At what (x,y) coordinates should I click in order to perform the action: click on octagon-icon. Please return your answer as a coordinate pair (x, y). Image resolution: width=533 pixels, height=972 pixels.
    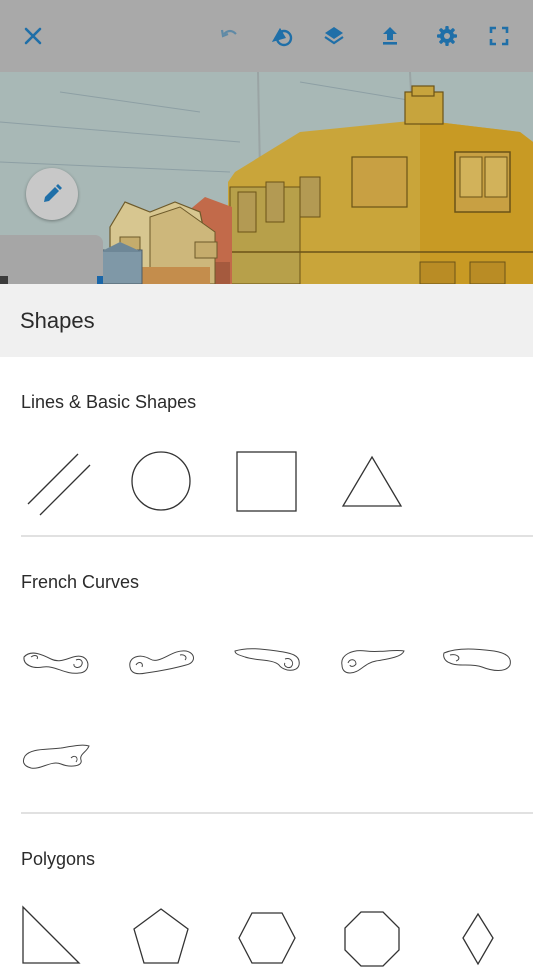
    Looking at the image, I should click on (372, 939).